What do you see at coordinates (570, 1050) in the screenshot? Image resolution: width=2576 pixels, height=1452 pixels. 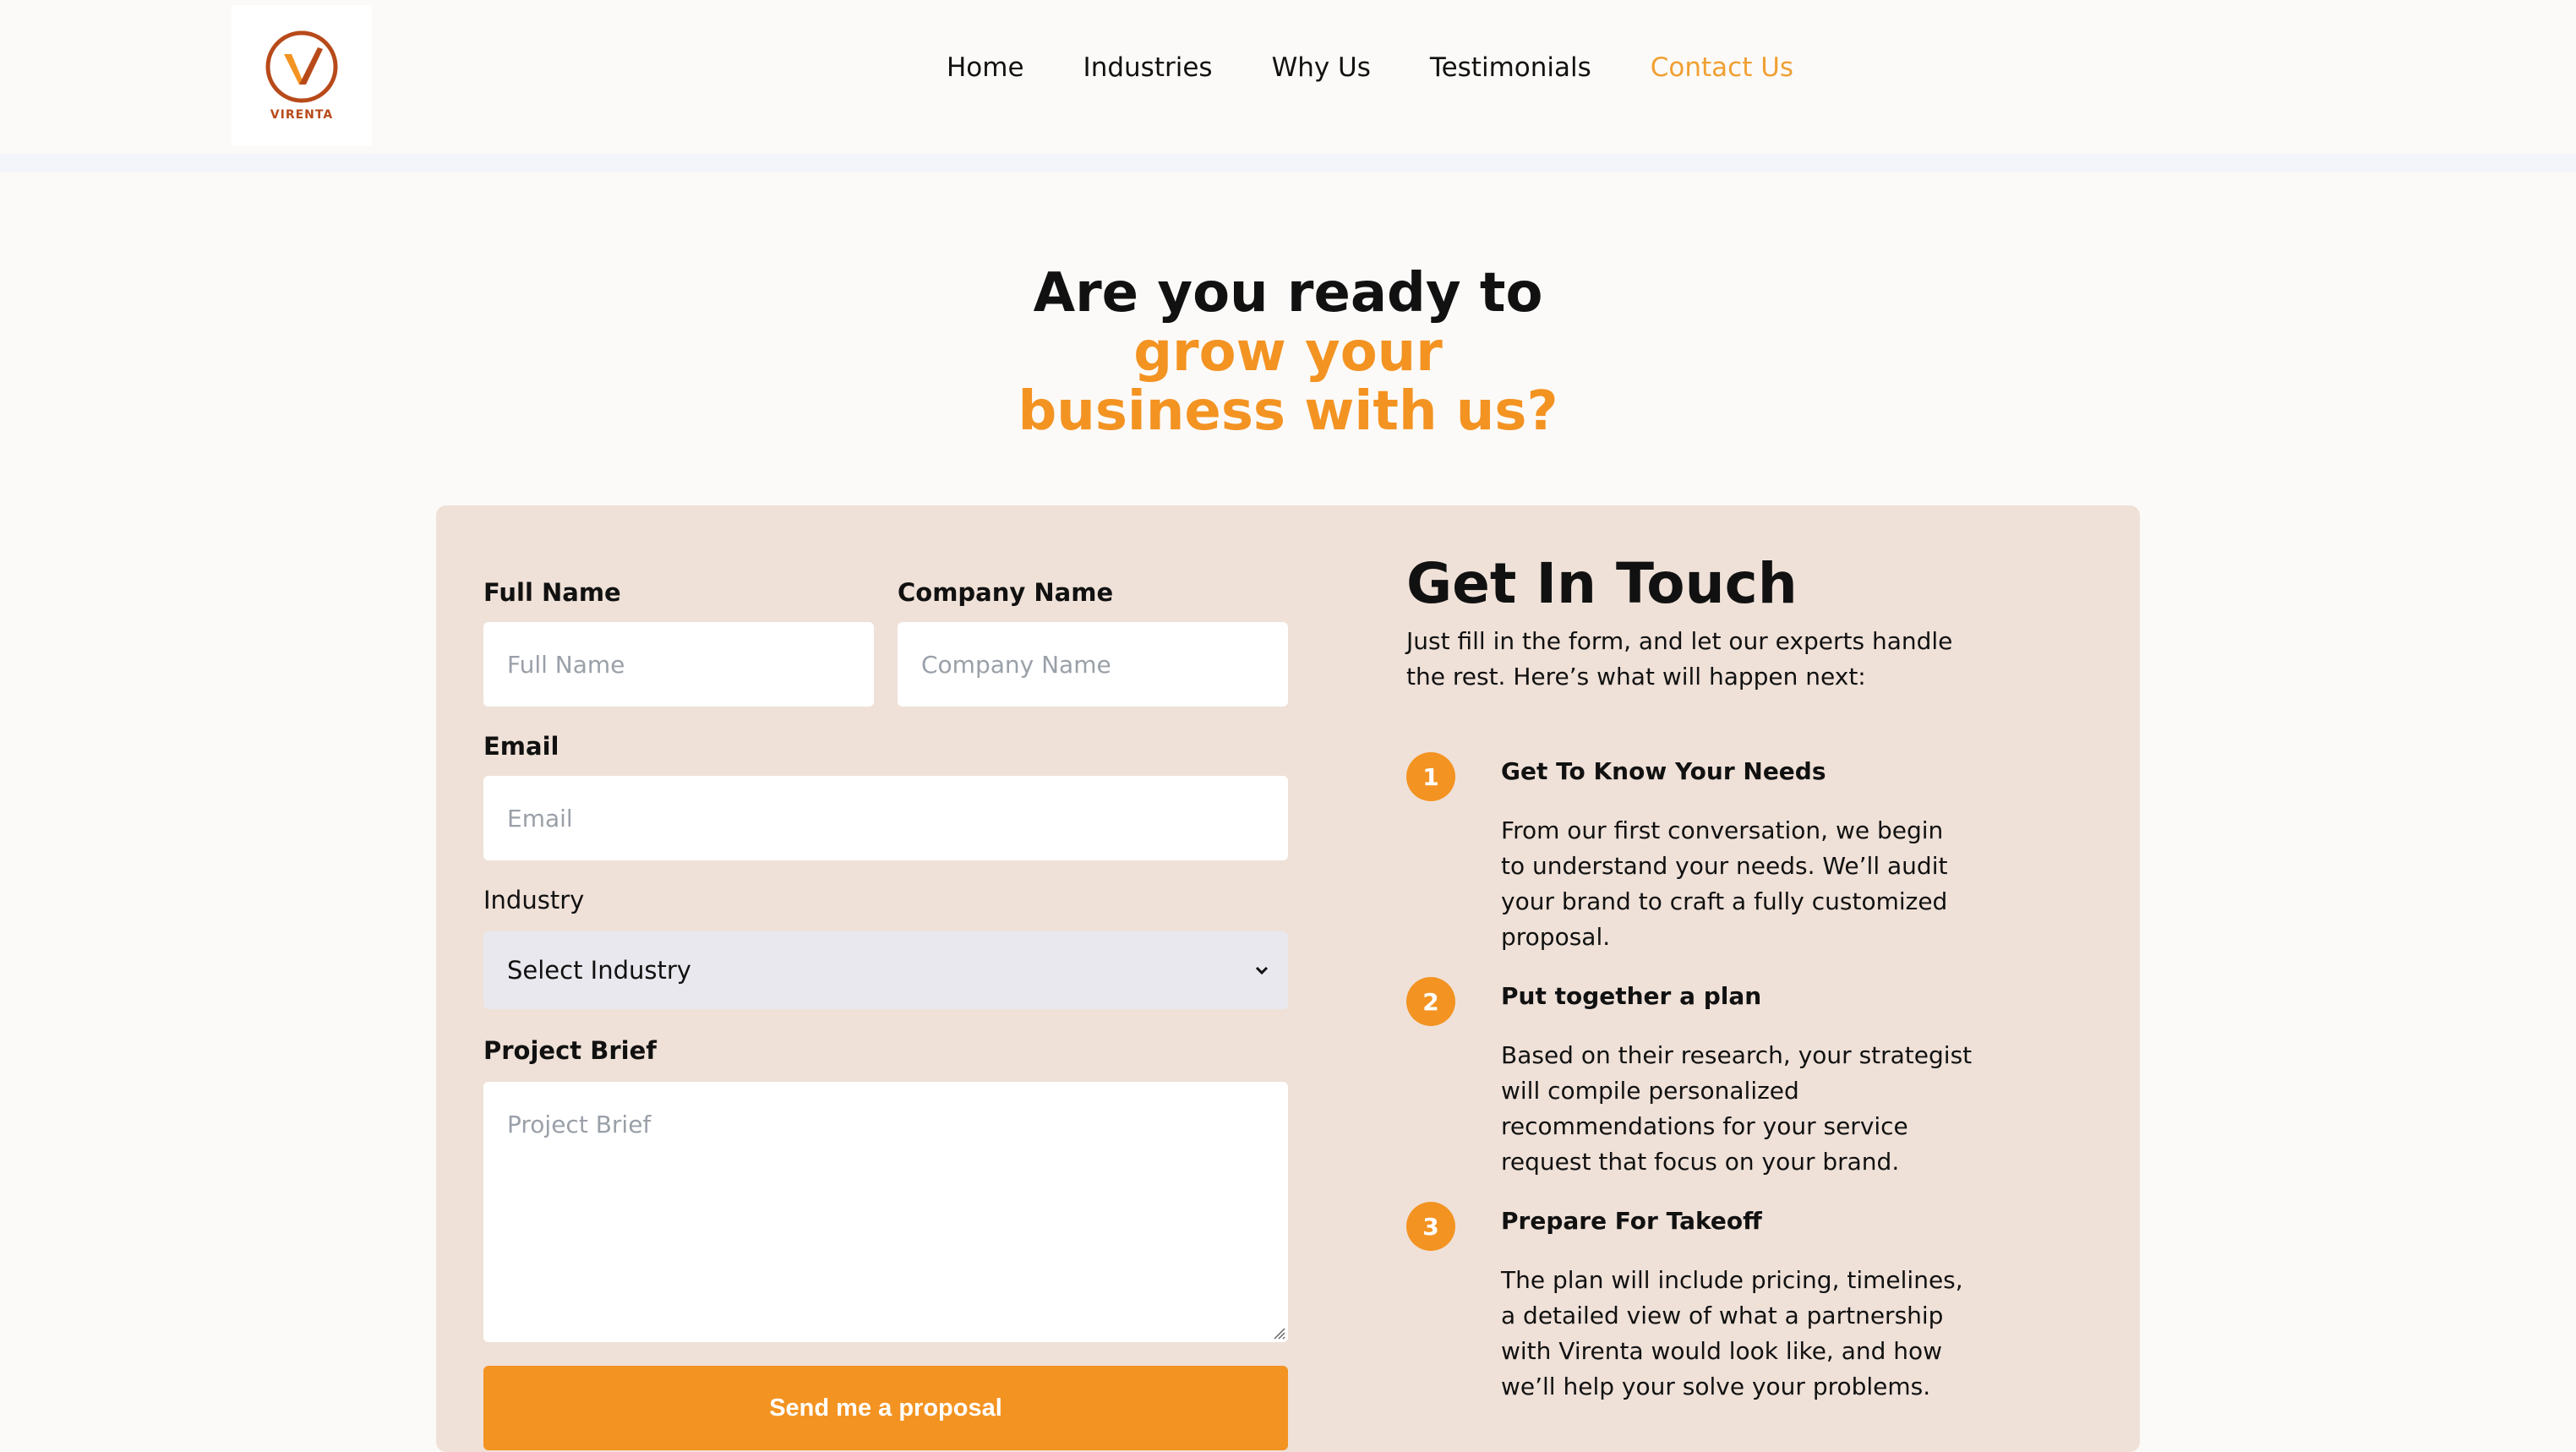 I see `project-brief-label: Project Brief` at bounding box center [570, 1050].